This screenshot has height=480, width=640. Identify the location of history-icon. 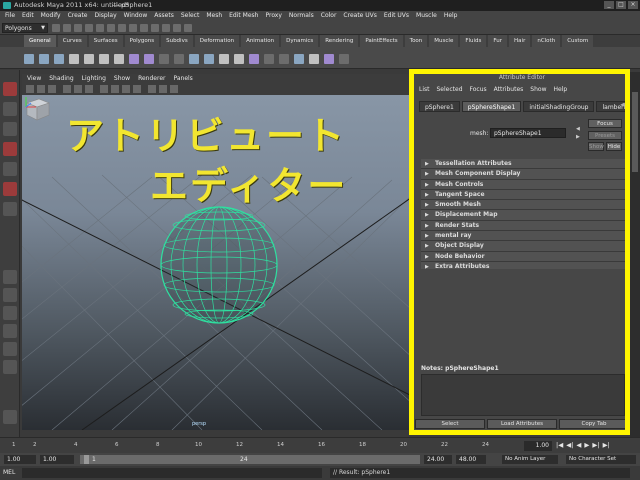
(155, 28).